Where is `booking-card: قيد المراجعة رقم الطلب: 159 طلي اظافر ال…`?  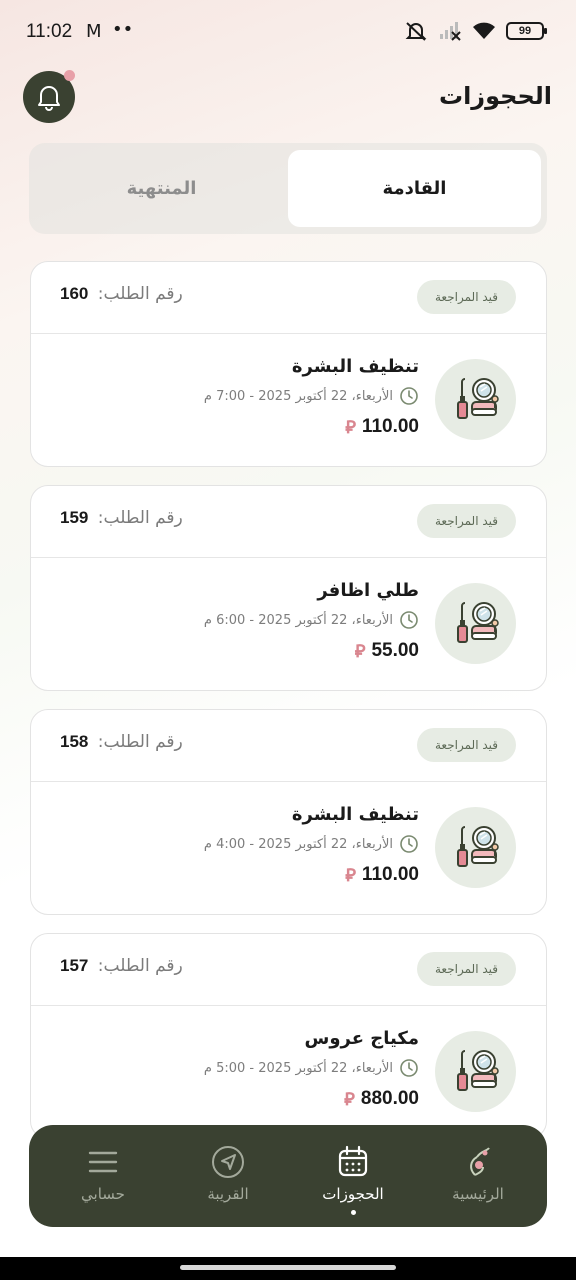
booking-card: قيد المراجعة رقم الطلب: 159 طلي اظافر ال… is located at coordinates (288, 588).